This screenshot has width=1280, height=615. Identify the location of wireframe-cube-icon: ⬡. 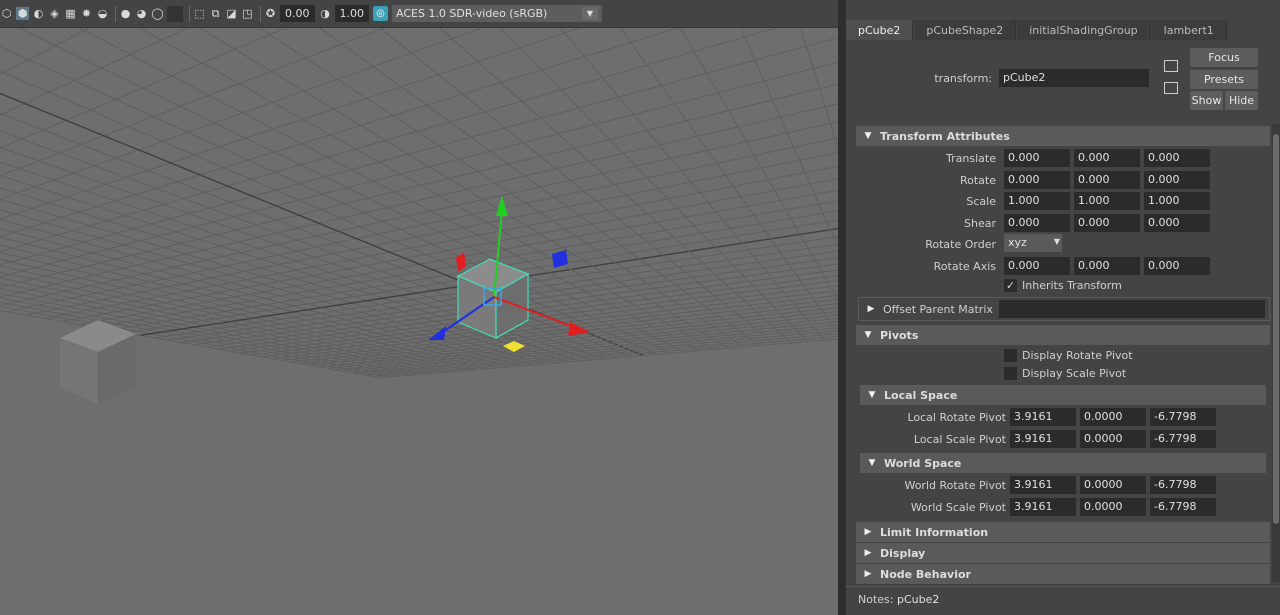
(6, 13).